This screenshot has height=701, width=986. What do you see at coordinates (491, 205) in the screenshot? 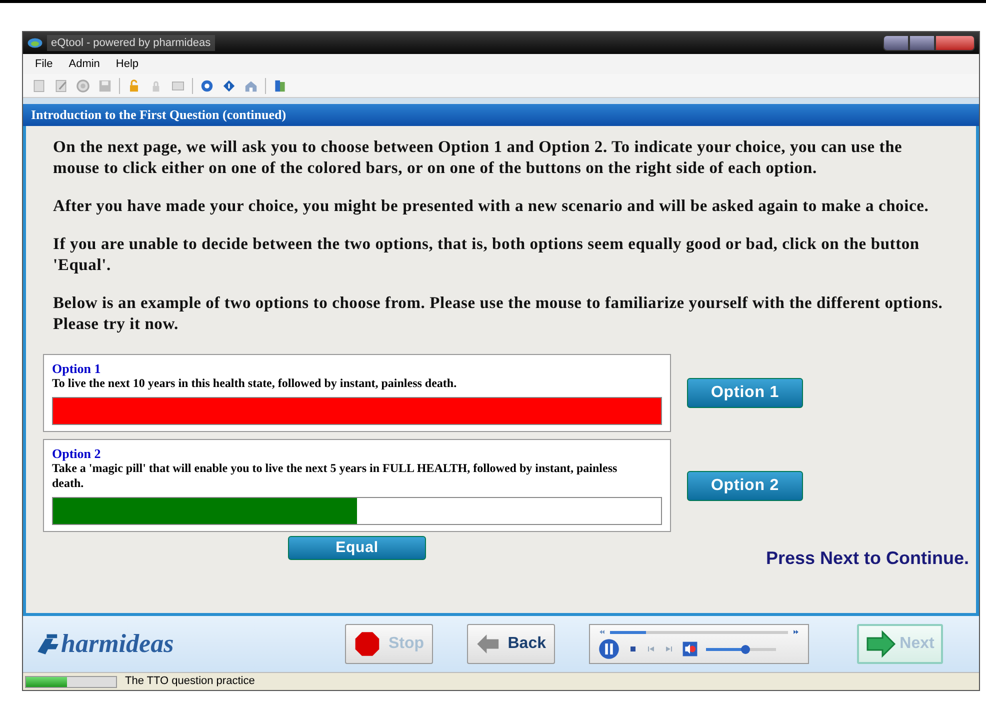
I see `paragraph: After you have made your choice, you might be presented with a new scenario and will be asked again to make a choice.` at bounding box center [491, 205].